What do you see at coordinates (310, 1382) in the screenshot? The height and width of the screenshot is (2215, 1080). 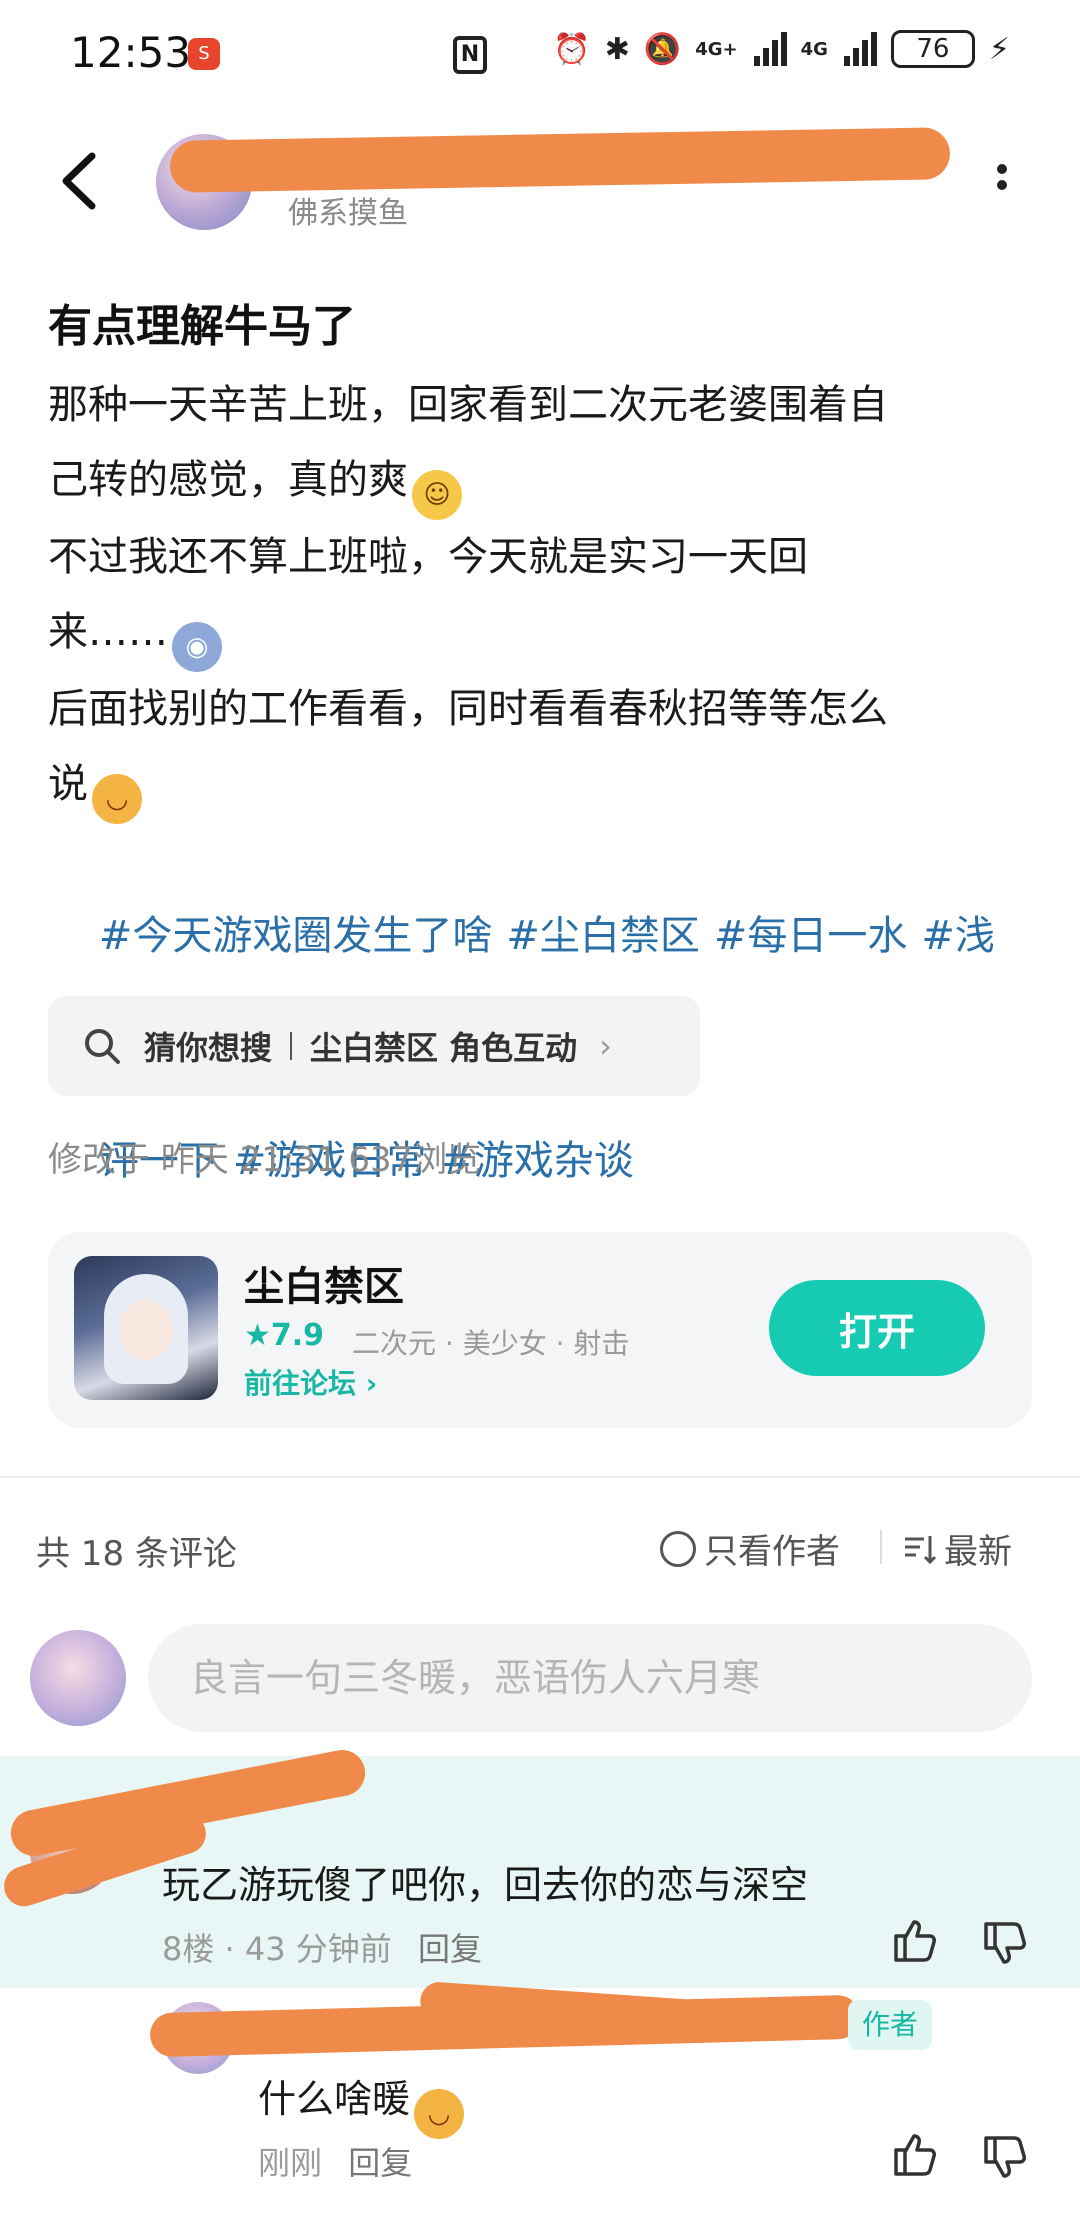 I see `forum-link: 前往论坛 ›` at bounding box center [310, 1382].